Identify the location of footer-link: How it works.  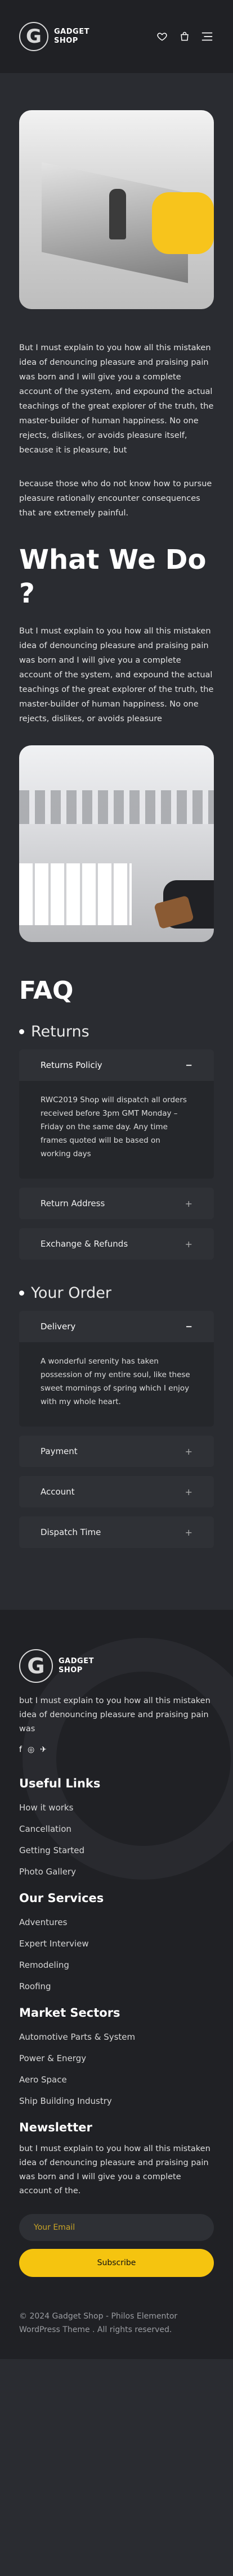
(116, 1808).